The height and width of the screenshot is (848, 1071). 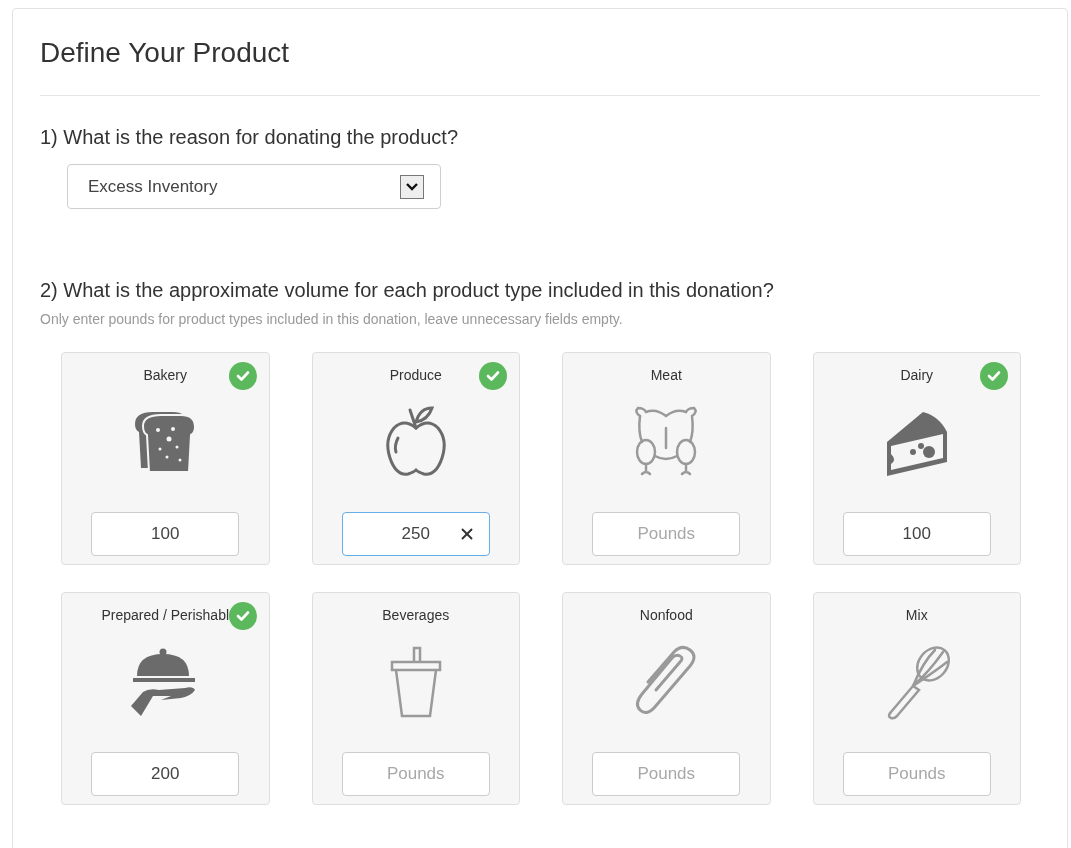 What do you see at coordinates (412, 186) in the screenshot?
I see `chevron-down-icon` at bounding box center [412, 186].